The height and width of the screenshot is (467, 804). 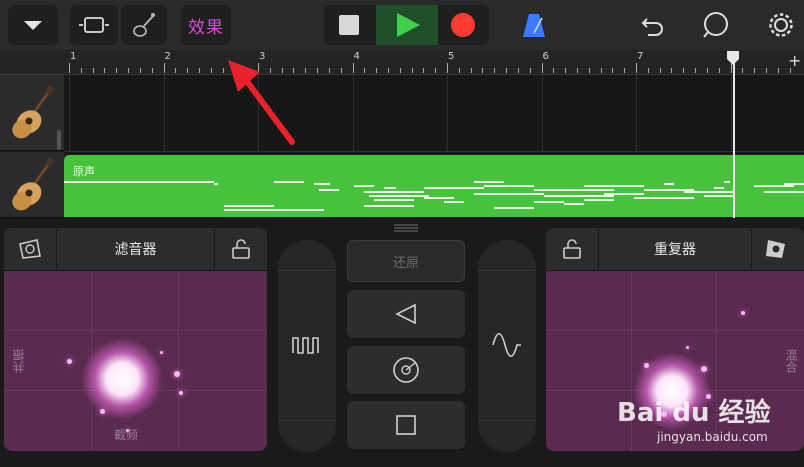 I want to click on filter-touch-point, so click(x=122, y=379).